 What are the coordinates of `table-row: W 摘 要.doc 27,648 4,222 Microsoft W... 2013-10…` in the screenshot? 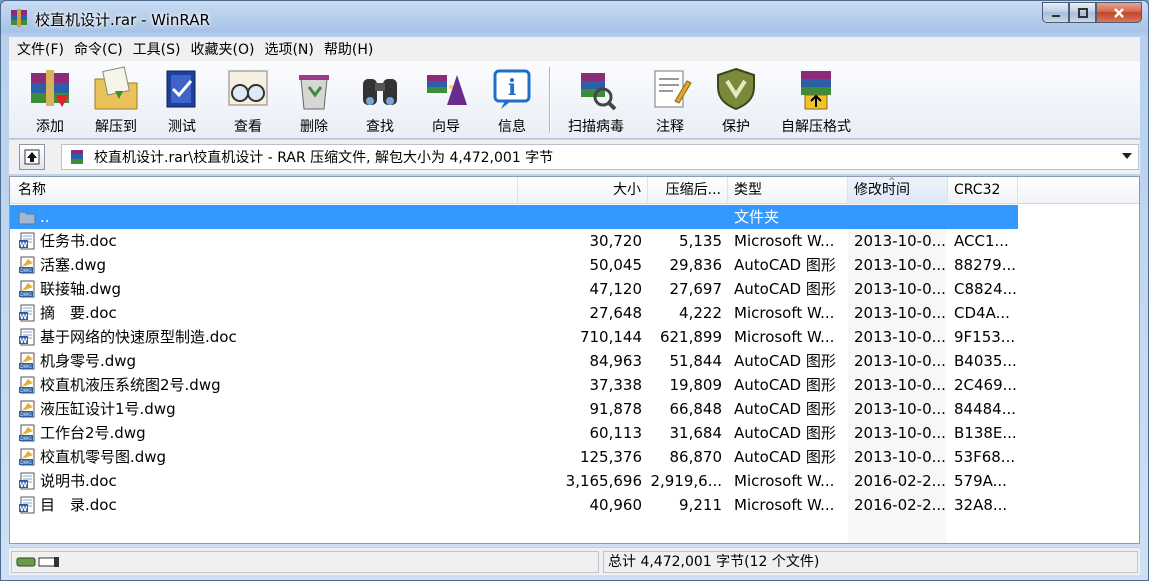 It's located at (514, 313).